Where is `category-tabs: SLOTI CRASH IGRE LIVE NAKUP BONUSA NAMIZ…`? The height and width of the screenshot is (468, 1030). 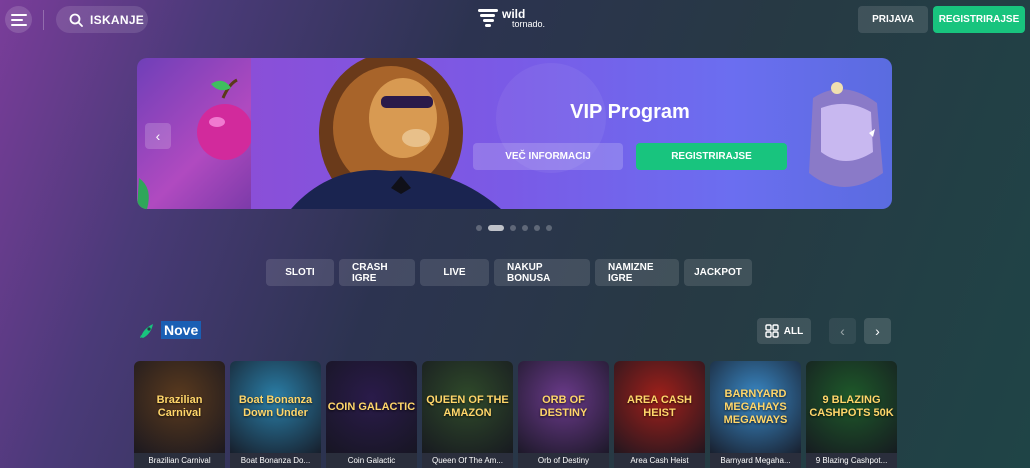 category-tabs: SLOTI CRASH IGRE LIVE NAKUP BONUSA NAMIZ… is located at coordinates (509, 272).